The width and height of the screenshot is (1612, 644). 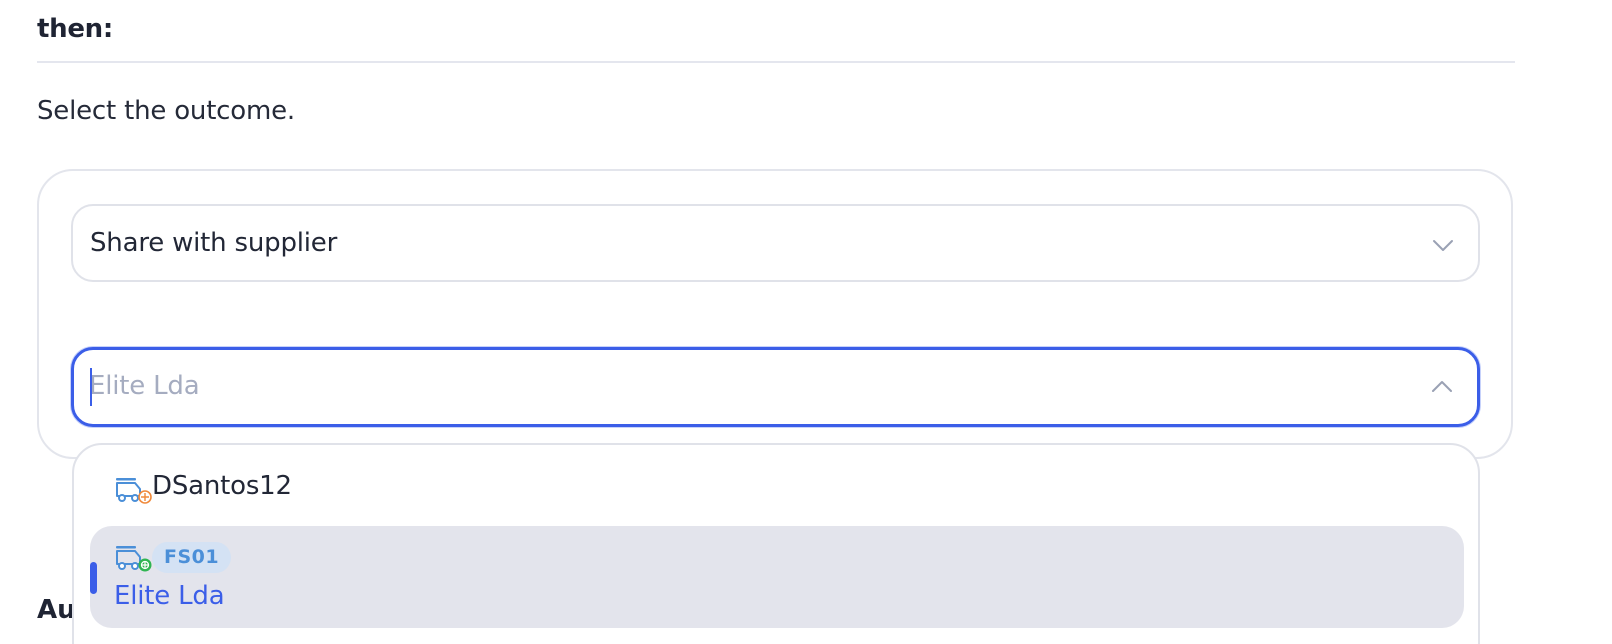 What do you see at coordinates (775, 243) in the screenshot?
I see `outcome-select: Share with supplier` at bounding box center [775, 243].